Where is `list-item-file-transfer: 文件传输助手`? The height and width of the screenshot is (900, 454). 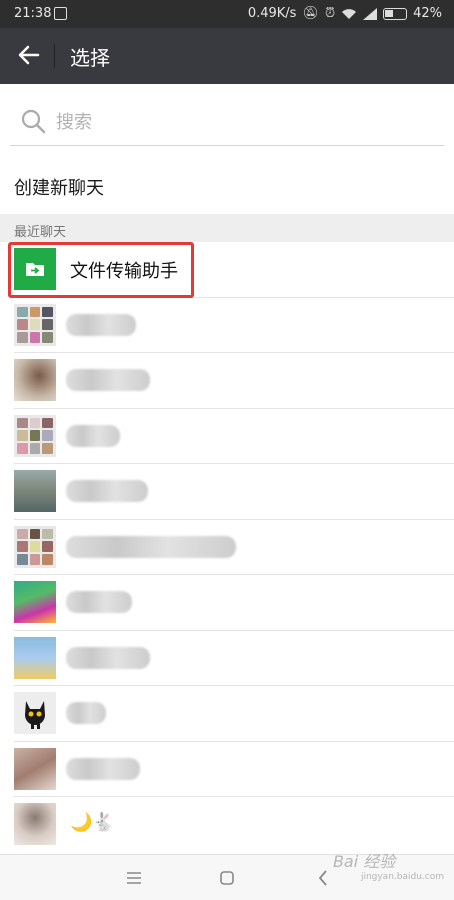 list-item-file-transfer: 文件传输助手 is located at coordinates (234, 270).